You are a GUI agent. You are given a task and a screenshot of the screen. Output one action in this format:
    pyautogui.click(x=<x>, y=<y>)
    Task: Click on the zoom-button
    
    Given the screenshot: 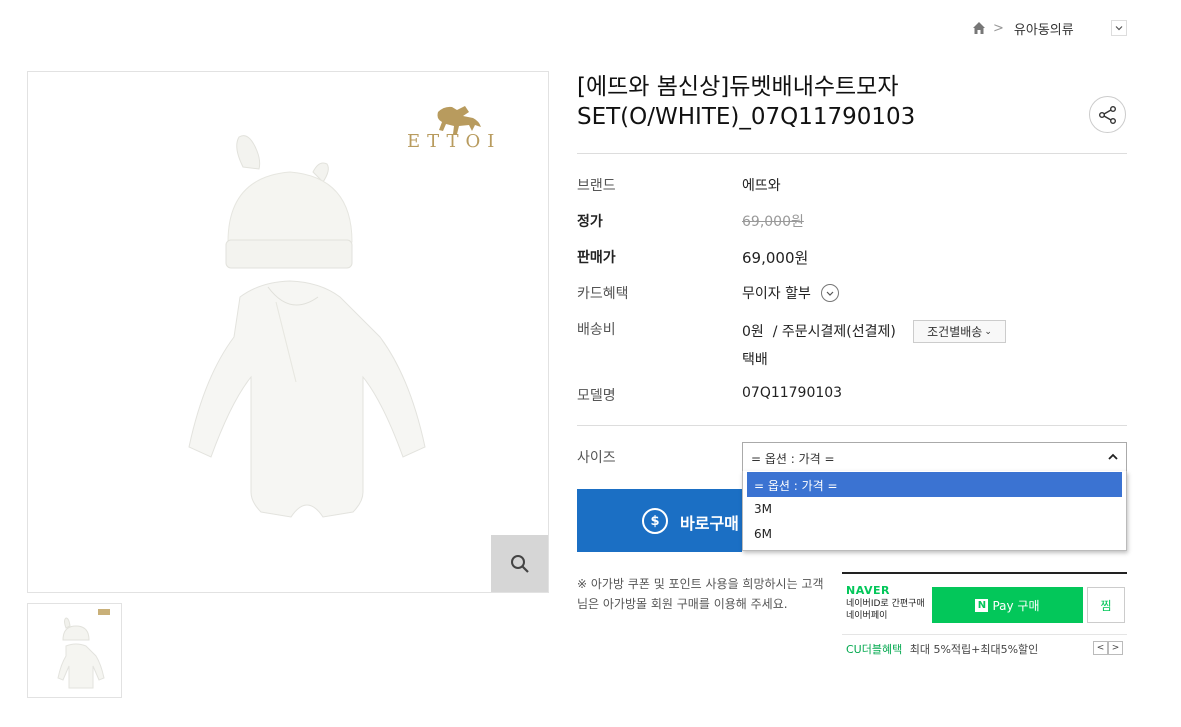 What is the action you would take?
    pyautogui.click(x=519, y=563)
    